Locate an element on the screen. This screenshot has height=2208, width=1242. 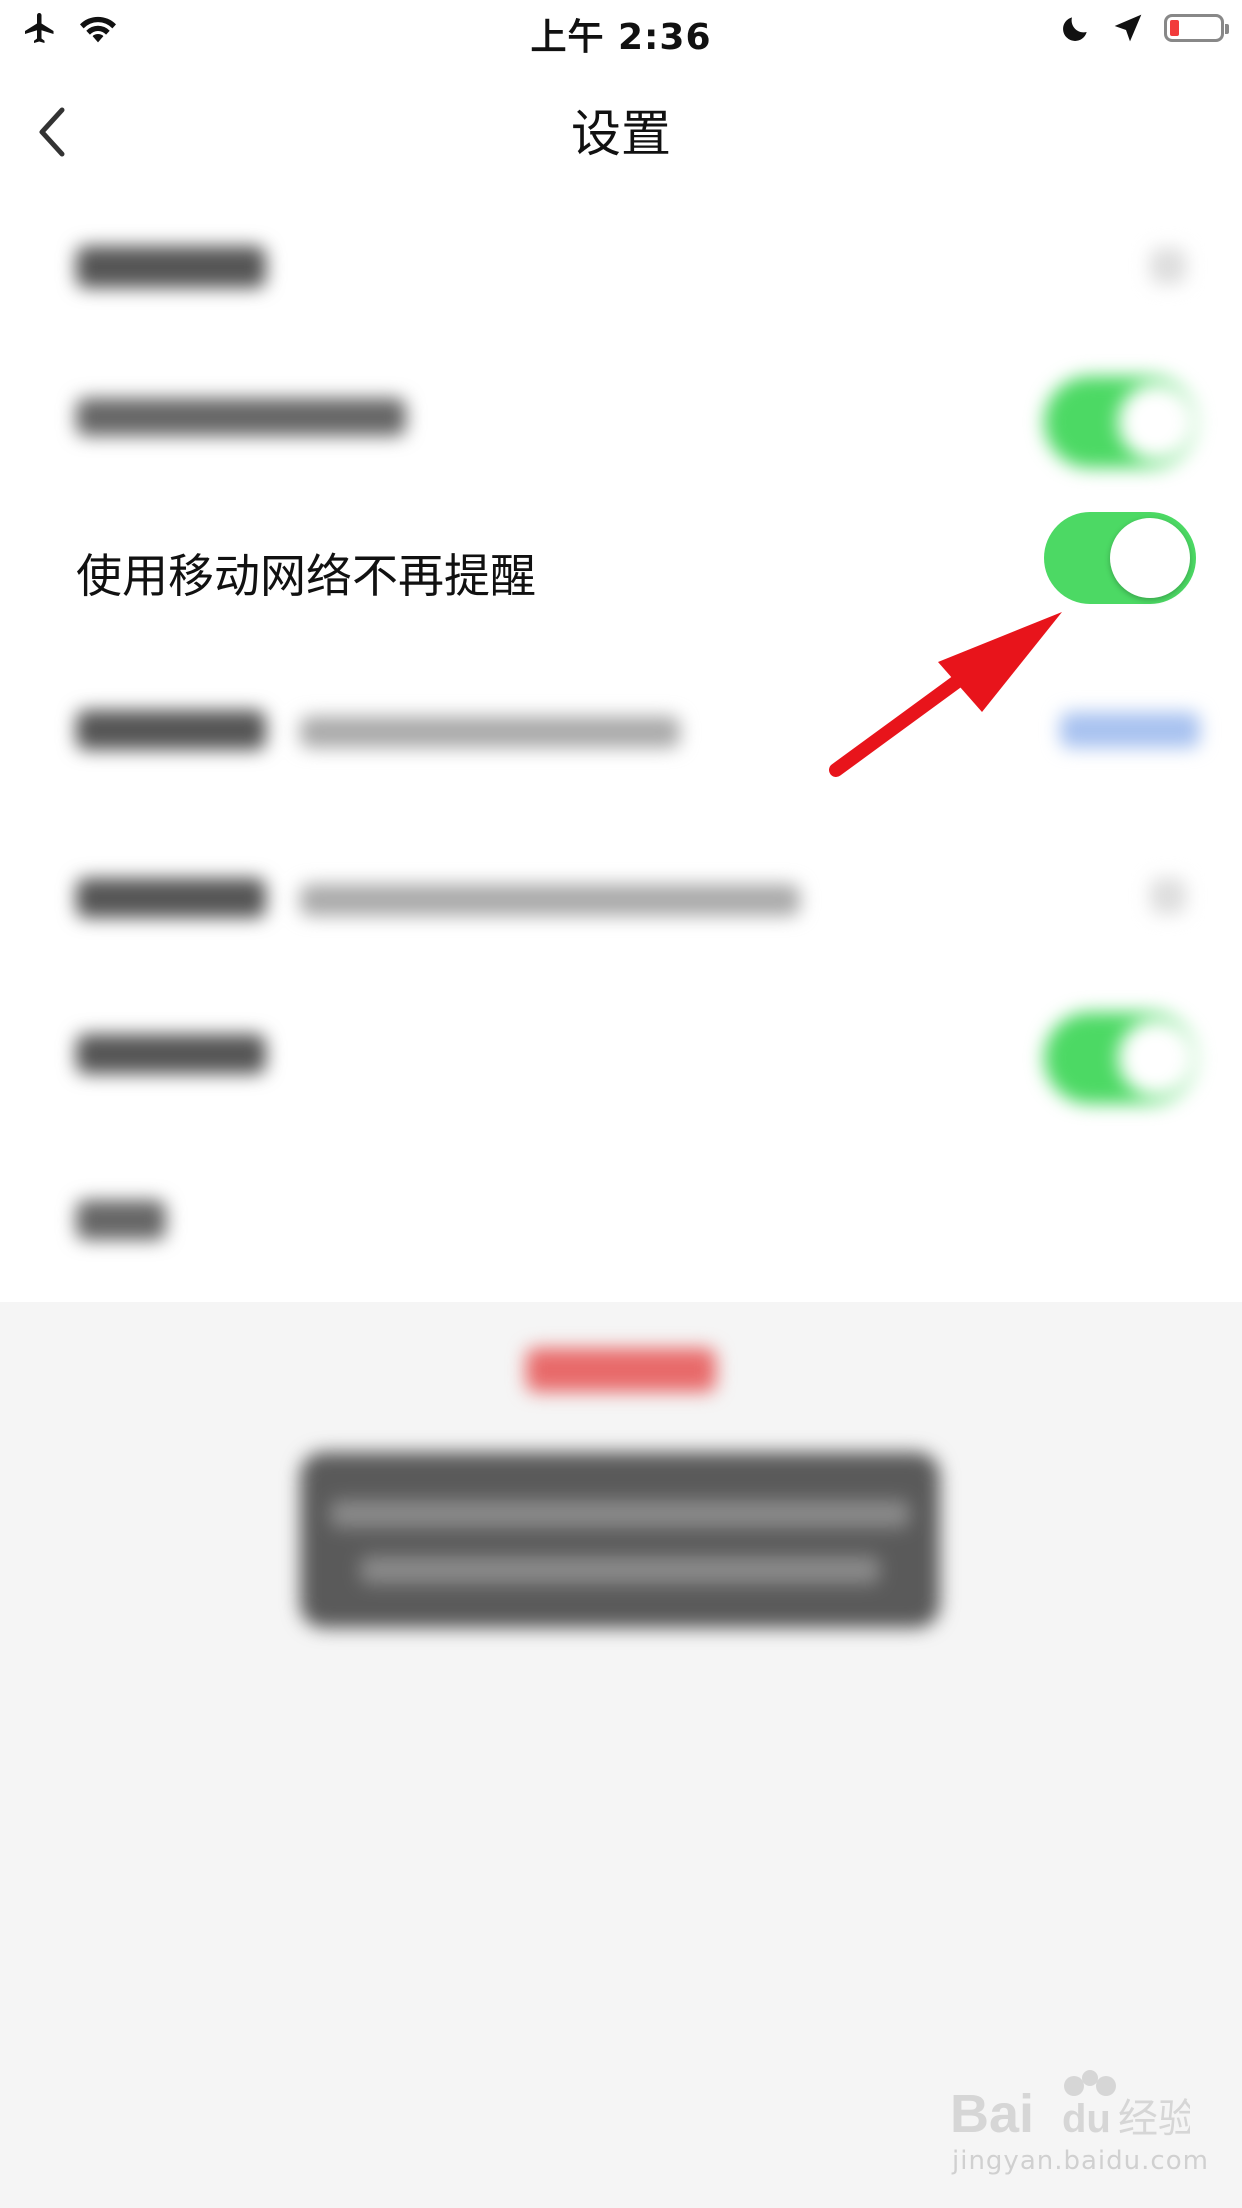
nav-bar: 设置 is located at coordinates (621, 120).